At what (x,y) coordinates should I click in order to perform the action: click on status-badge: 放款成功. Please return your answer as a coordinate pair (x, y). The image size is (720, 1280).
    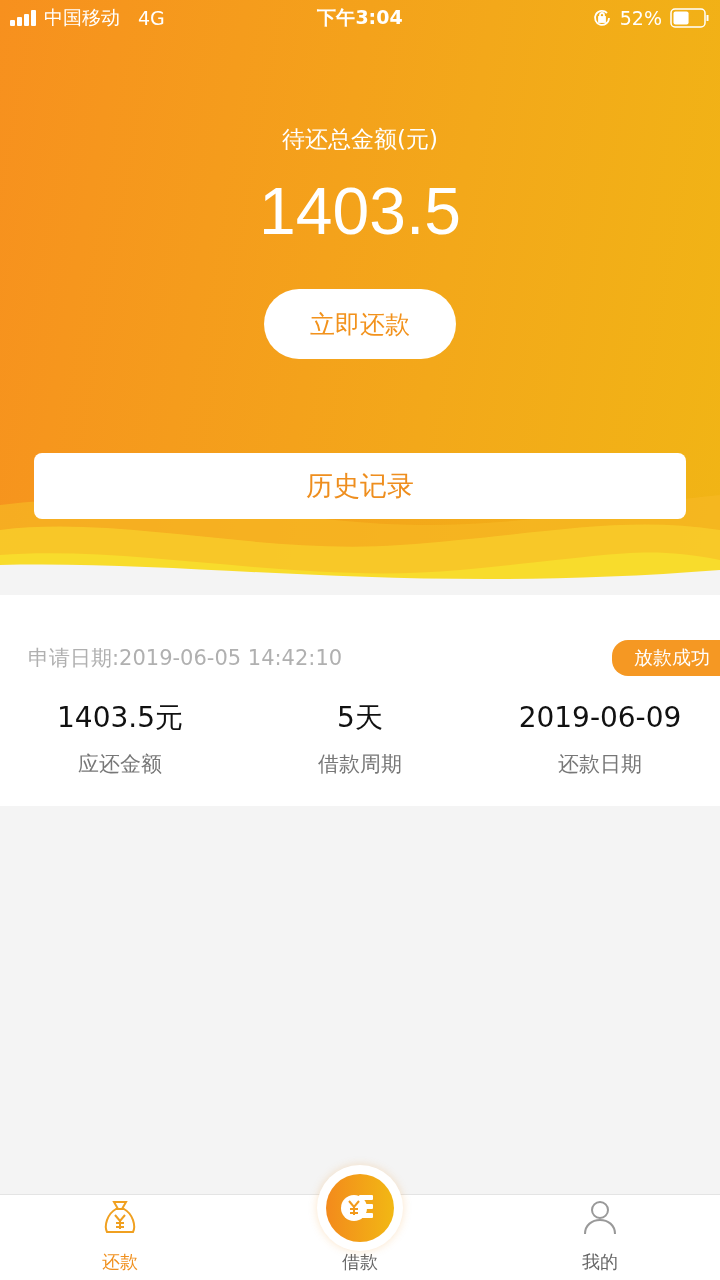
    Looking at the image, I should click on (666, 658).